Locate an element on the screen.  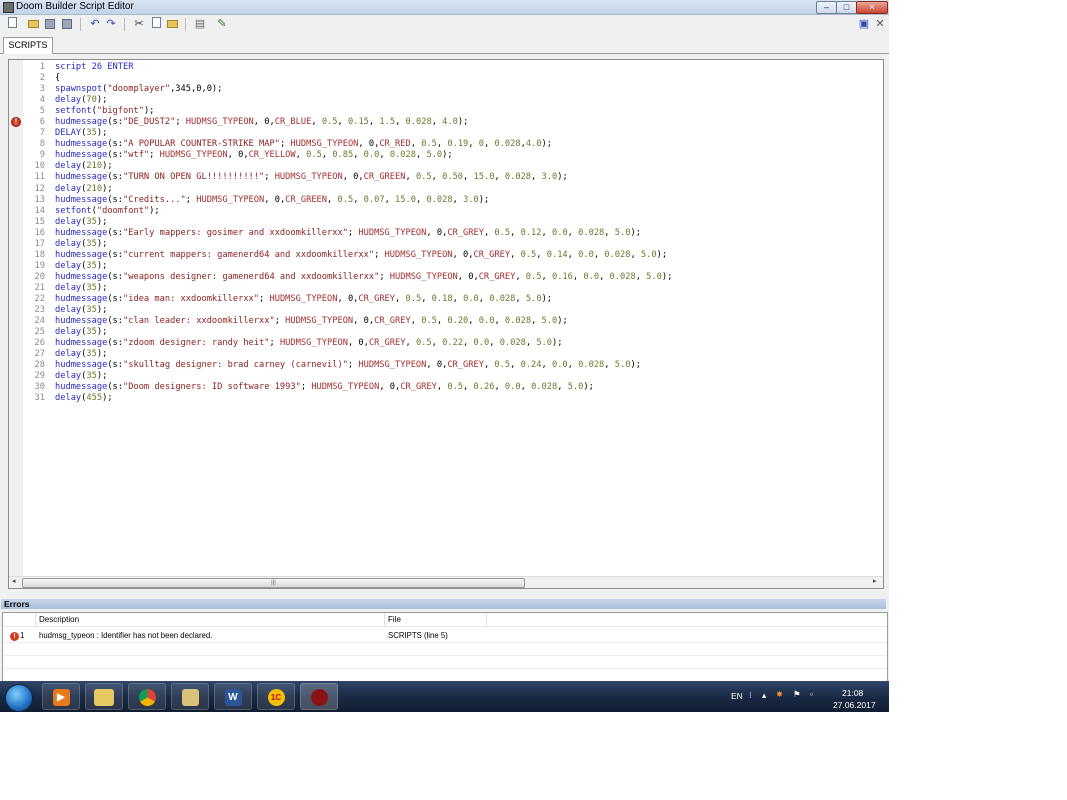
start-button is located at coordinates (19, 698).